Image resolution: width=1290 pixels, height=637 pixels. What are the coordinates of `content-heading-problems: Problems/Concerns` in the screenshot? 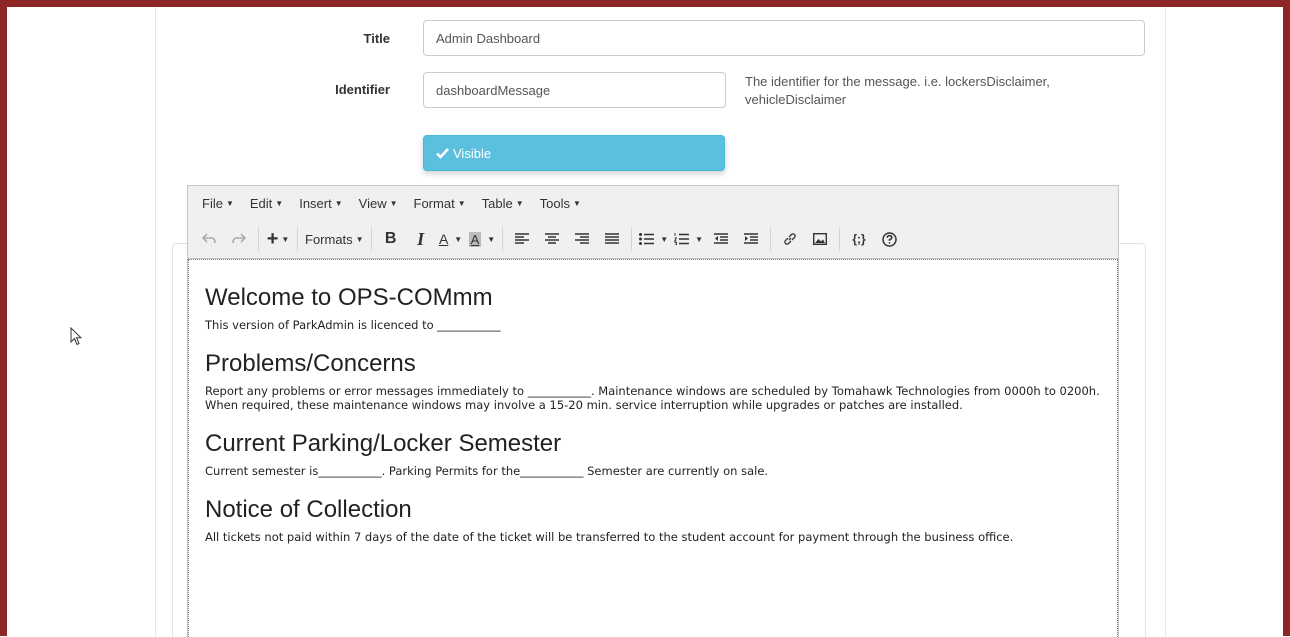 It's located at (310, 363).